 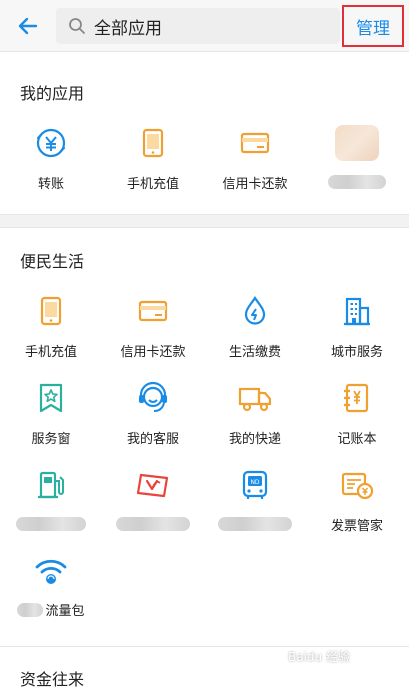 I want to click on search-text: 全部应用, so click(x=128, y=28).